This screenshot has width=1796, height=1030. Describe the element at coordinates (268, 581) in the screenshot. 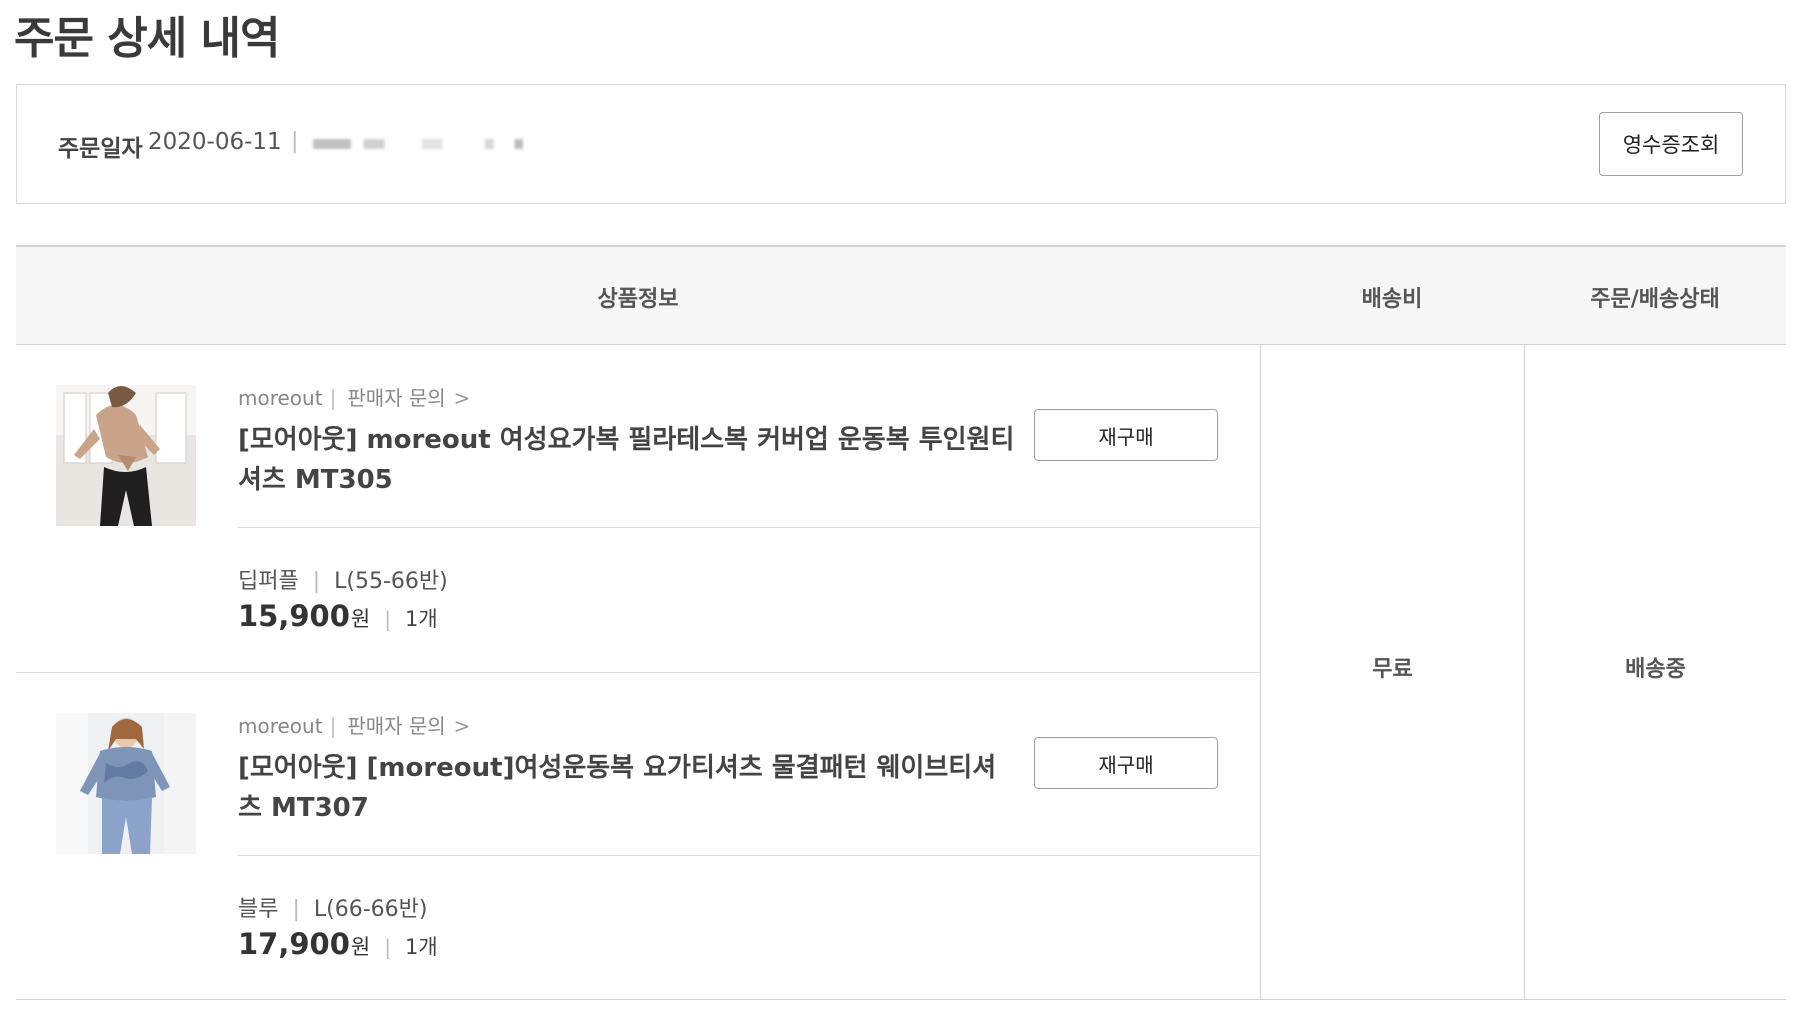

I see `option-color: 딥퍼플` at that location.